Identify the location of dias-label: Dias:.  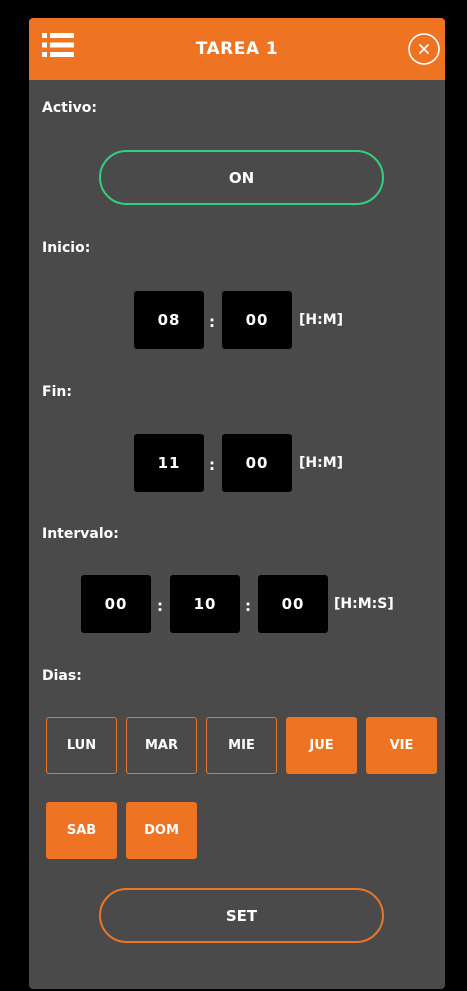
(62, 676).